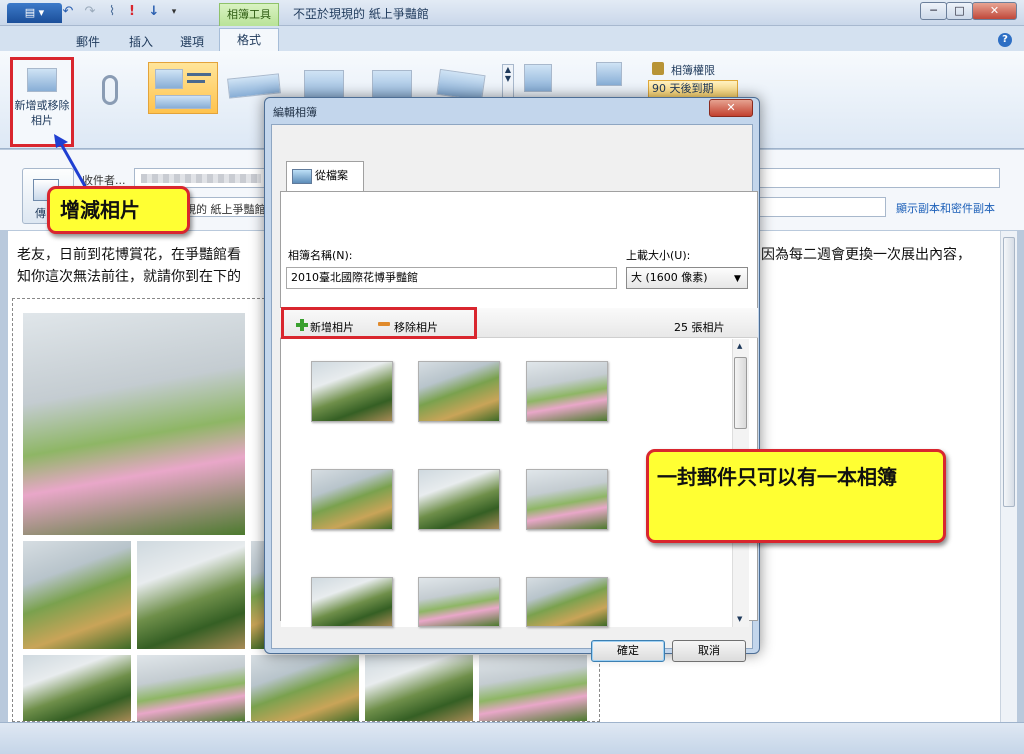 This screenshot has width=1024, height=754. What do you see at coordinates (110, 90) in the screenshot?
I see `paperclip-icon` at bounding box center [110, 90].